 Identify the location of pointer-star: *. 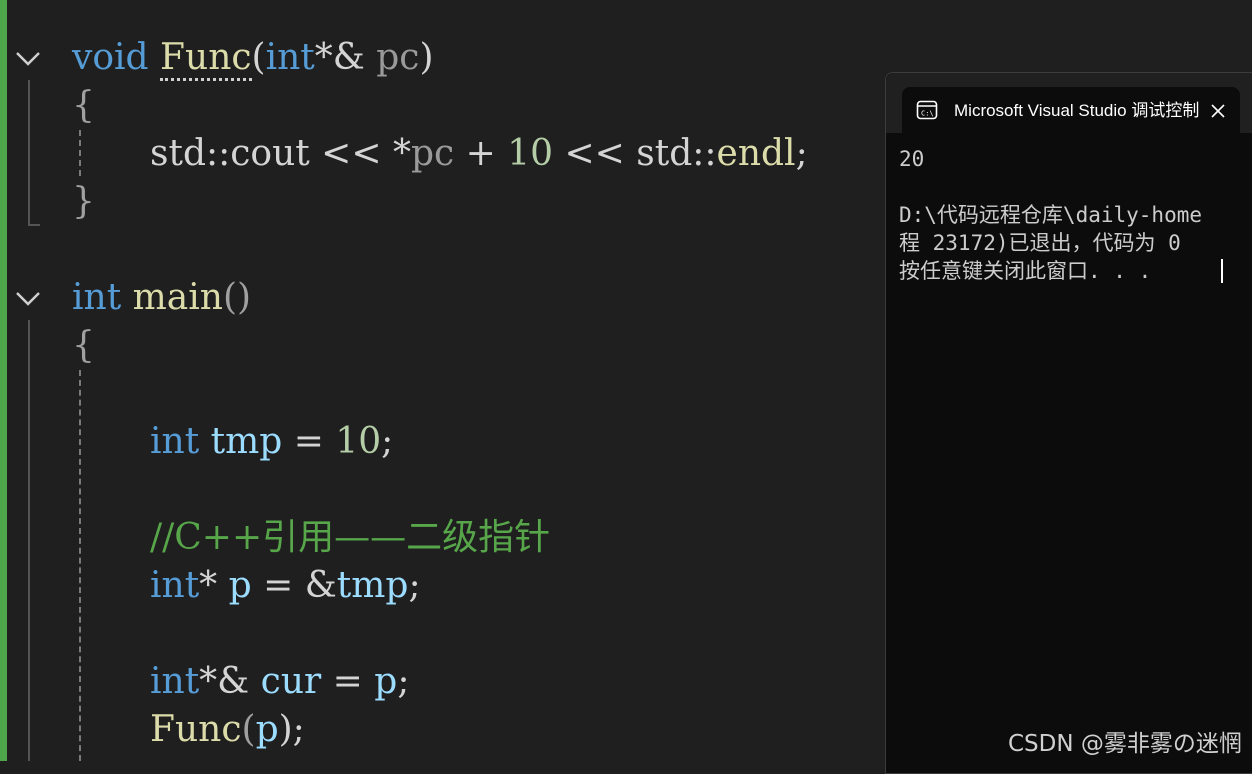
(214, 585).